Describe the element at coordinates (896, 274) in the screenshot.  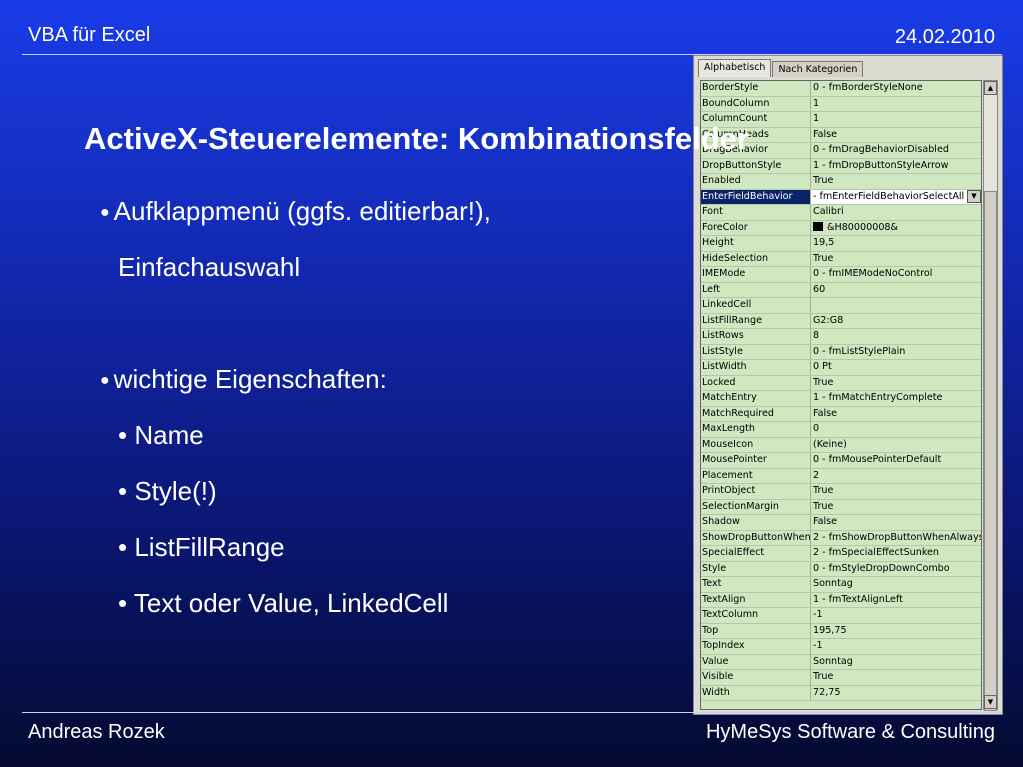
I see `property-value: 0 - fmIMEModeNoControl` at that location.